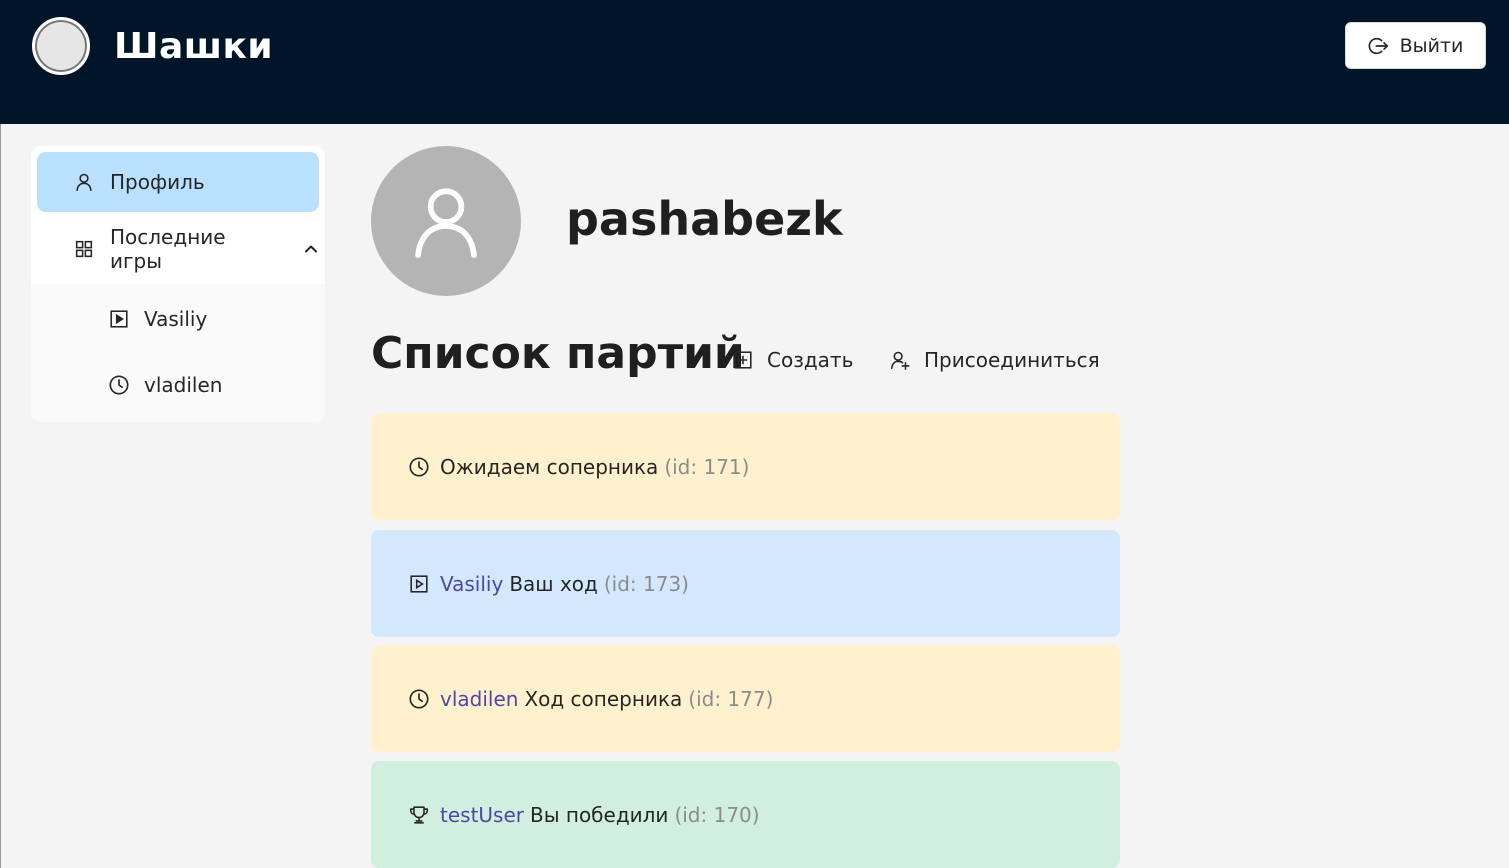  I want to click on game-card: testUser Вы победили (id: 170), so click(745, 814).